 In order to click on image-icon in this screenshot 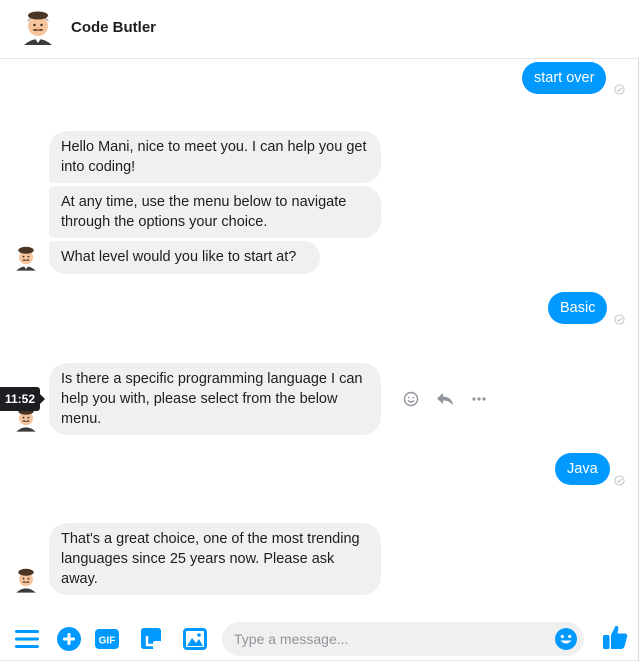, I will do `click(195, 639)`.